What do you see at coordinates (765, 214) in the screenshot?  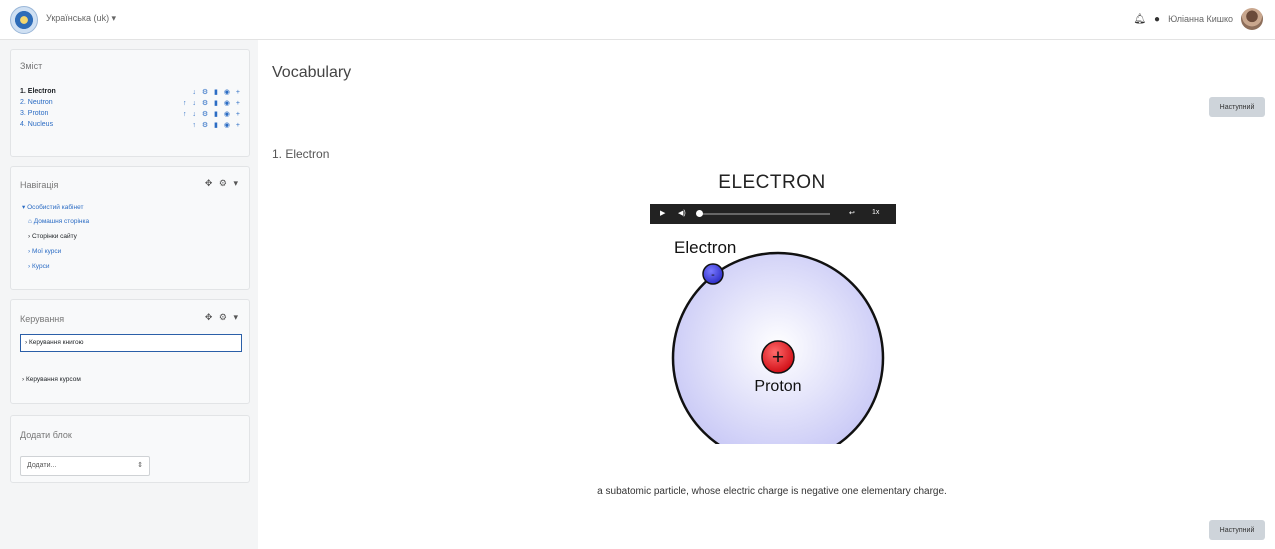 I see `progress-track` at bounding box center [765, 214].